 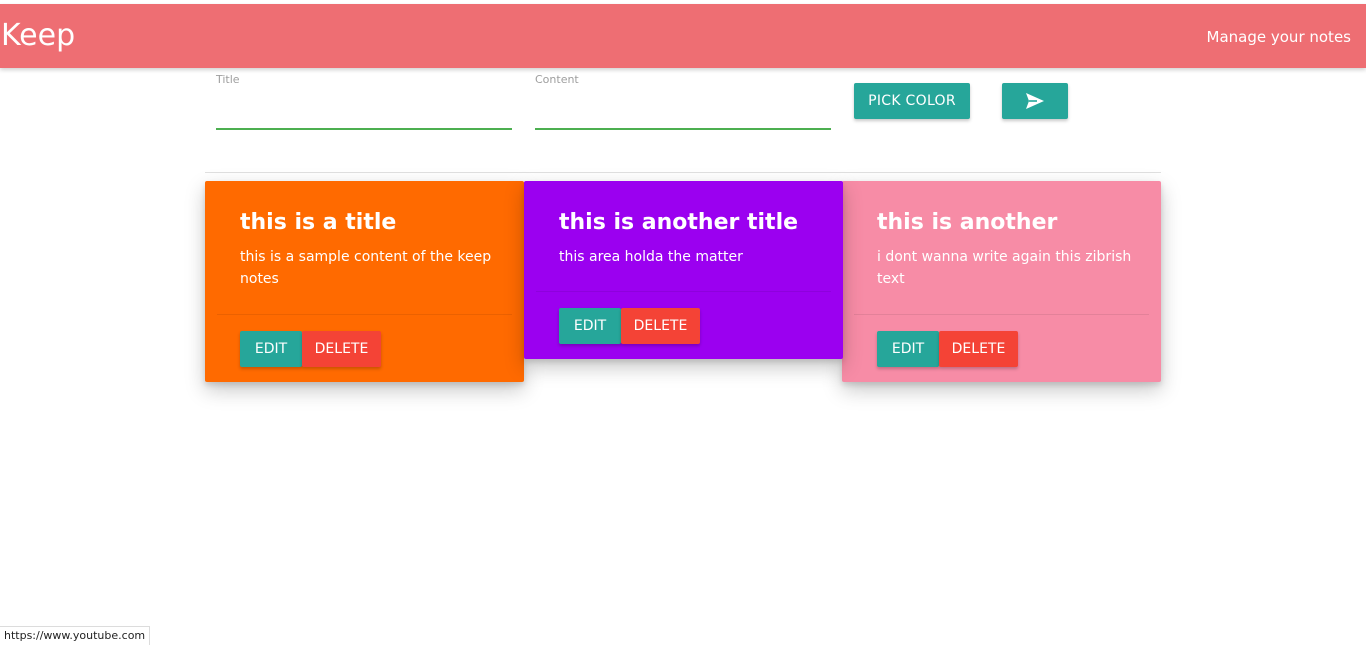 I want to click on brand-logo: Keep, so click(x=38, y=36).